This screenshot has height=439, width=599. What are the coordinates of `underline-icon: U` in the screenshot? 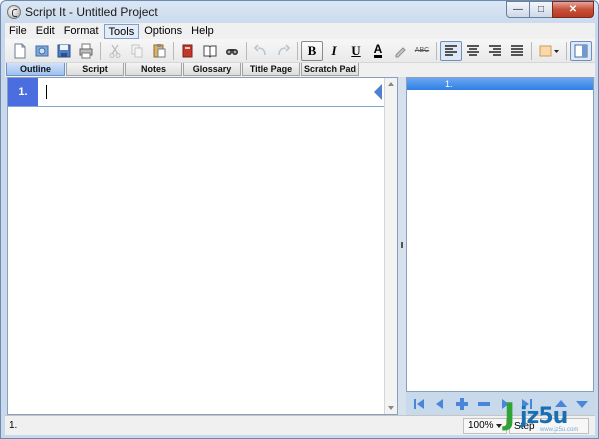 It's located at (356, 50).